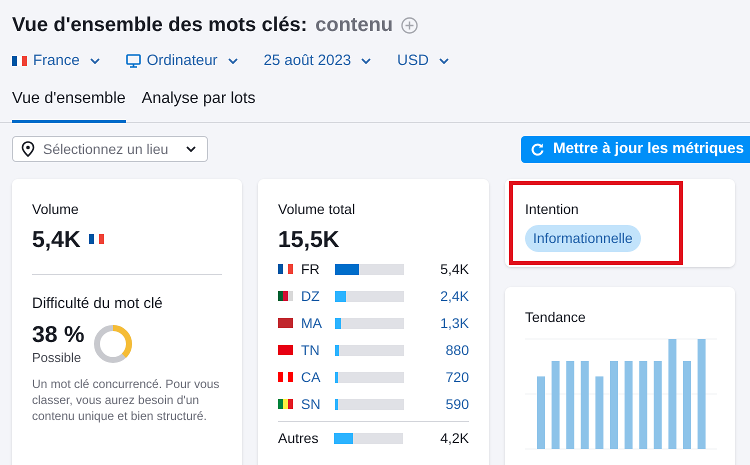  What do you see at coordinates (552, 209) in the screenshot?
I see `intent-label: Intention` at bounding box center [552, 209].